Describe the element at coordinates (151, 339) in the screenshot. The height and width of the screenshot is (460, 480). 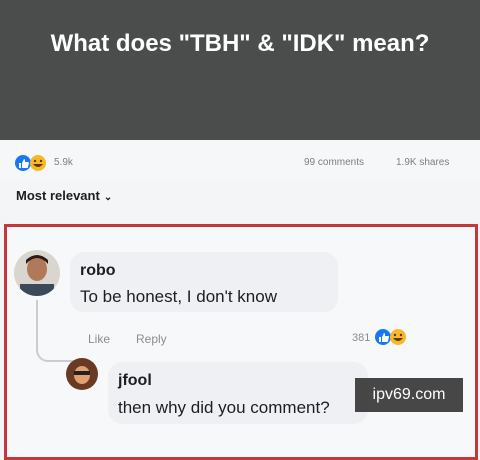
I see `reply-button: Reply` at that location.